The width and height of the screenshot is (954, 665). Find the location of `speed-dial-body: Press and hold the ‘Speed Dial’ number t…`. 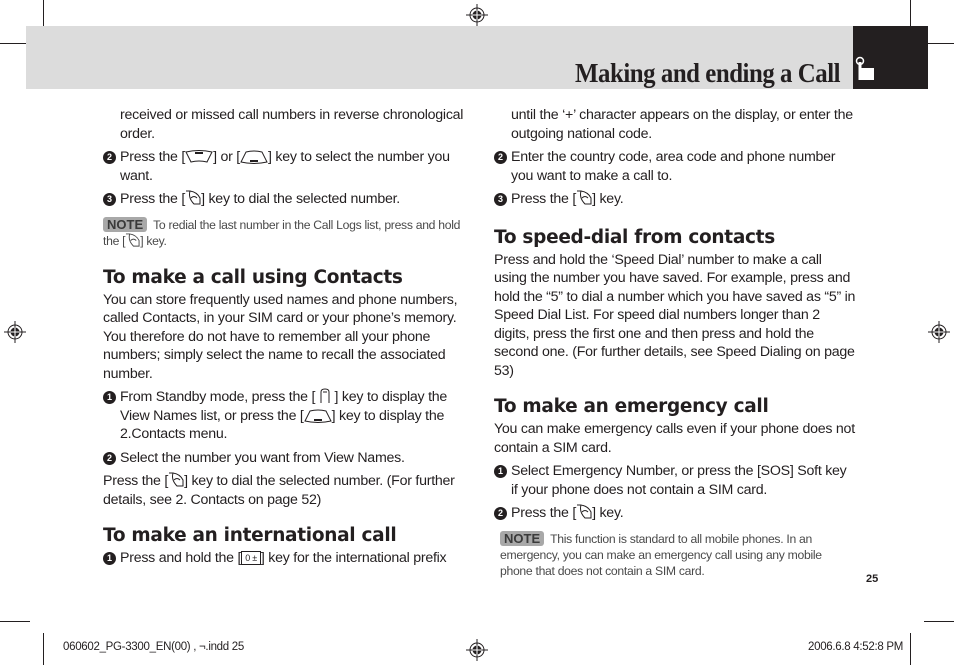

speed-dial-body: Press and hold the ‘Speed Dial’ number t… is located at coordinates (675, 315).